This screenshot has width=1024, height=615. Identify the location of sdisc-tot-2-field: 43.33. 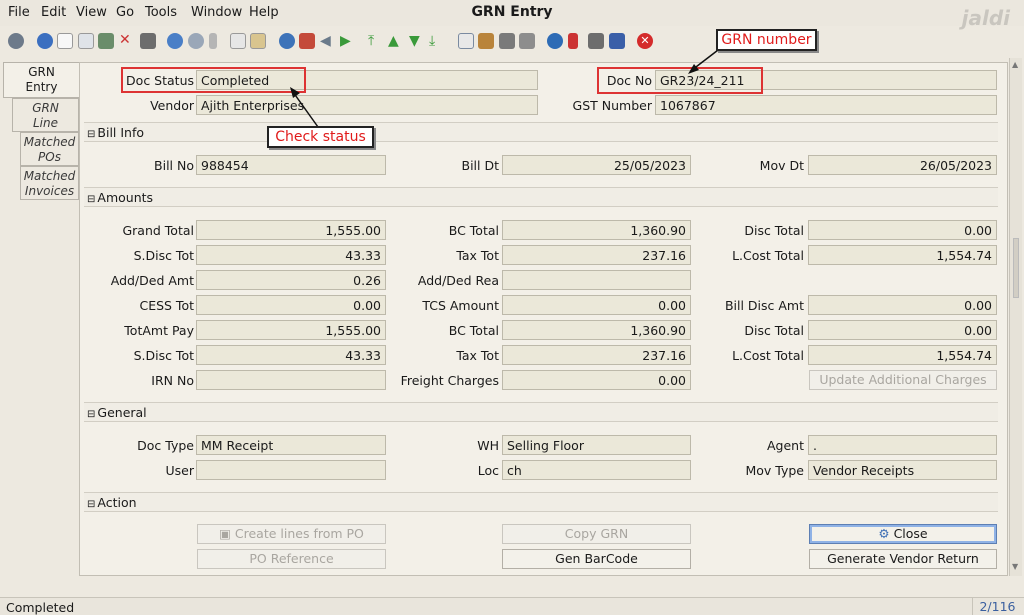
(291, 355).